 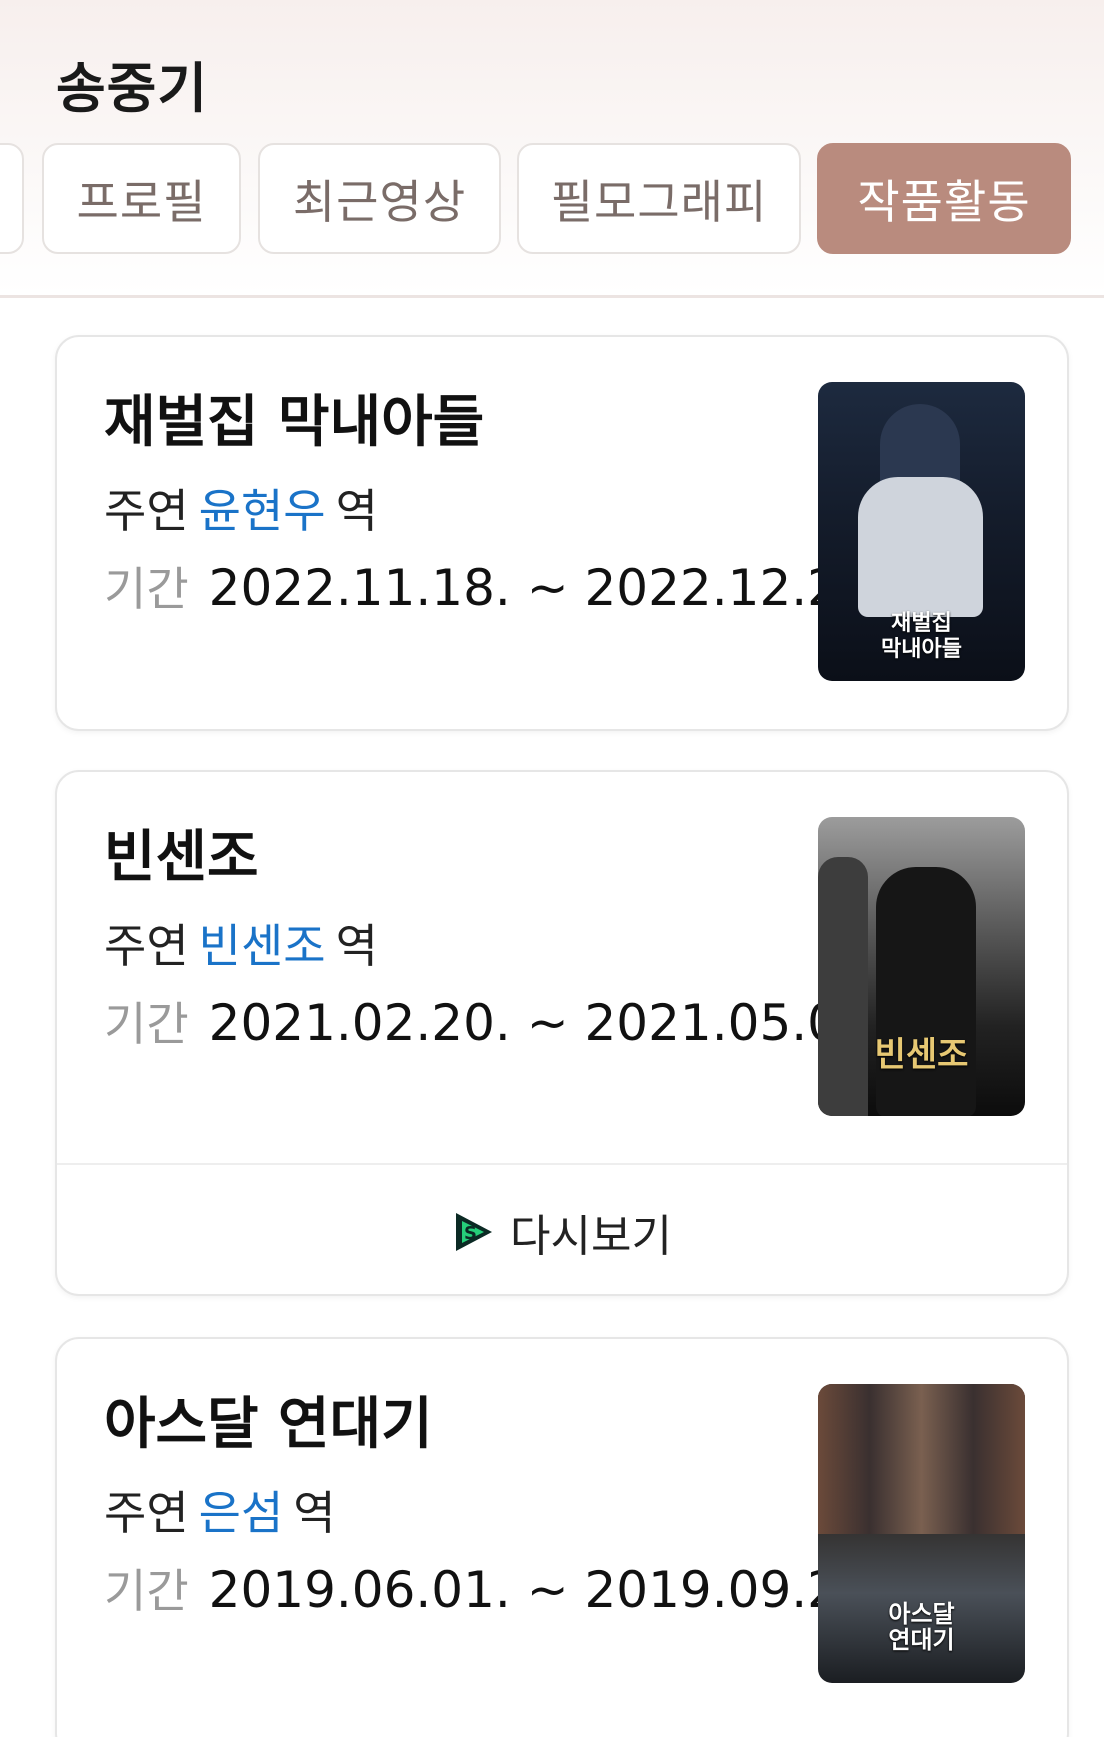 What do you see at coordinates (921, 1627) in the screenshot?
I see `poster-title: 아스달 연대기` at bounding box center [921, 1627].